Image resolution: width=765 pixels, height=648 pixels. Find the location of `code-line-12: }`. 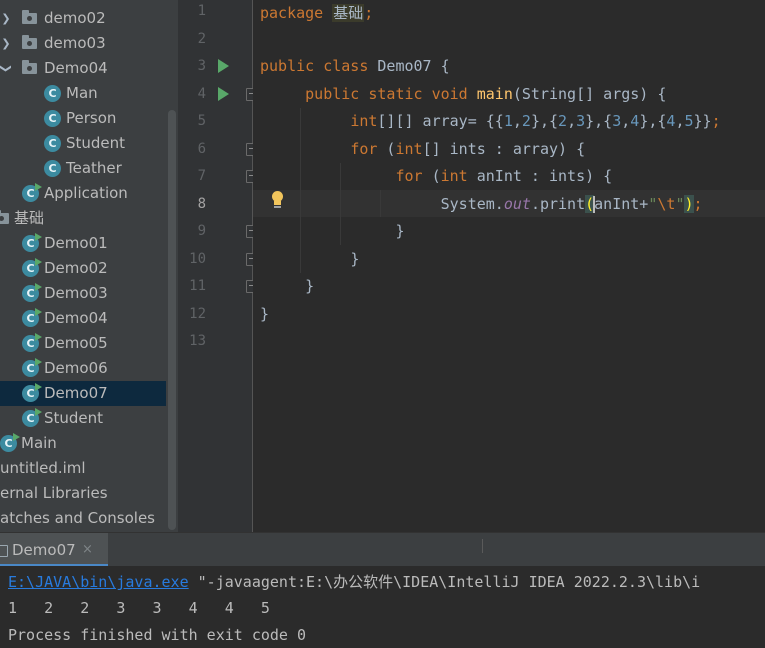

code-line-12: } is located at coordinates (265, 314).